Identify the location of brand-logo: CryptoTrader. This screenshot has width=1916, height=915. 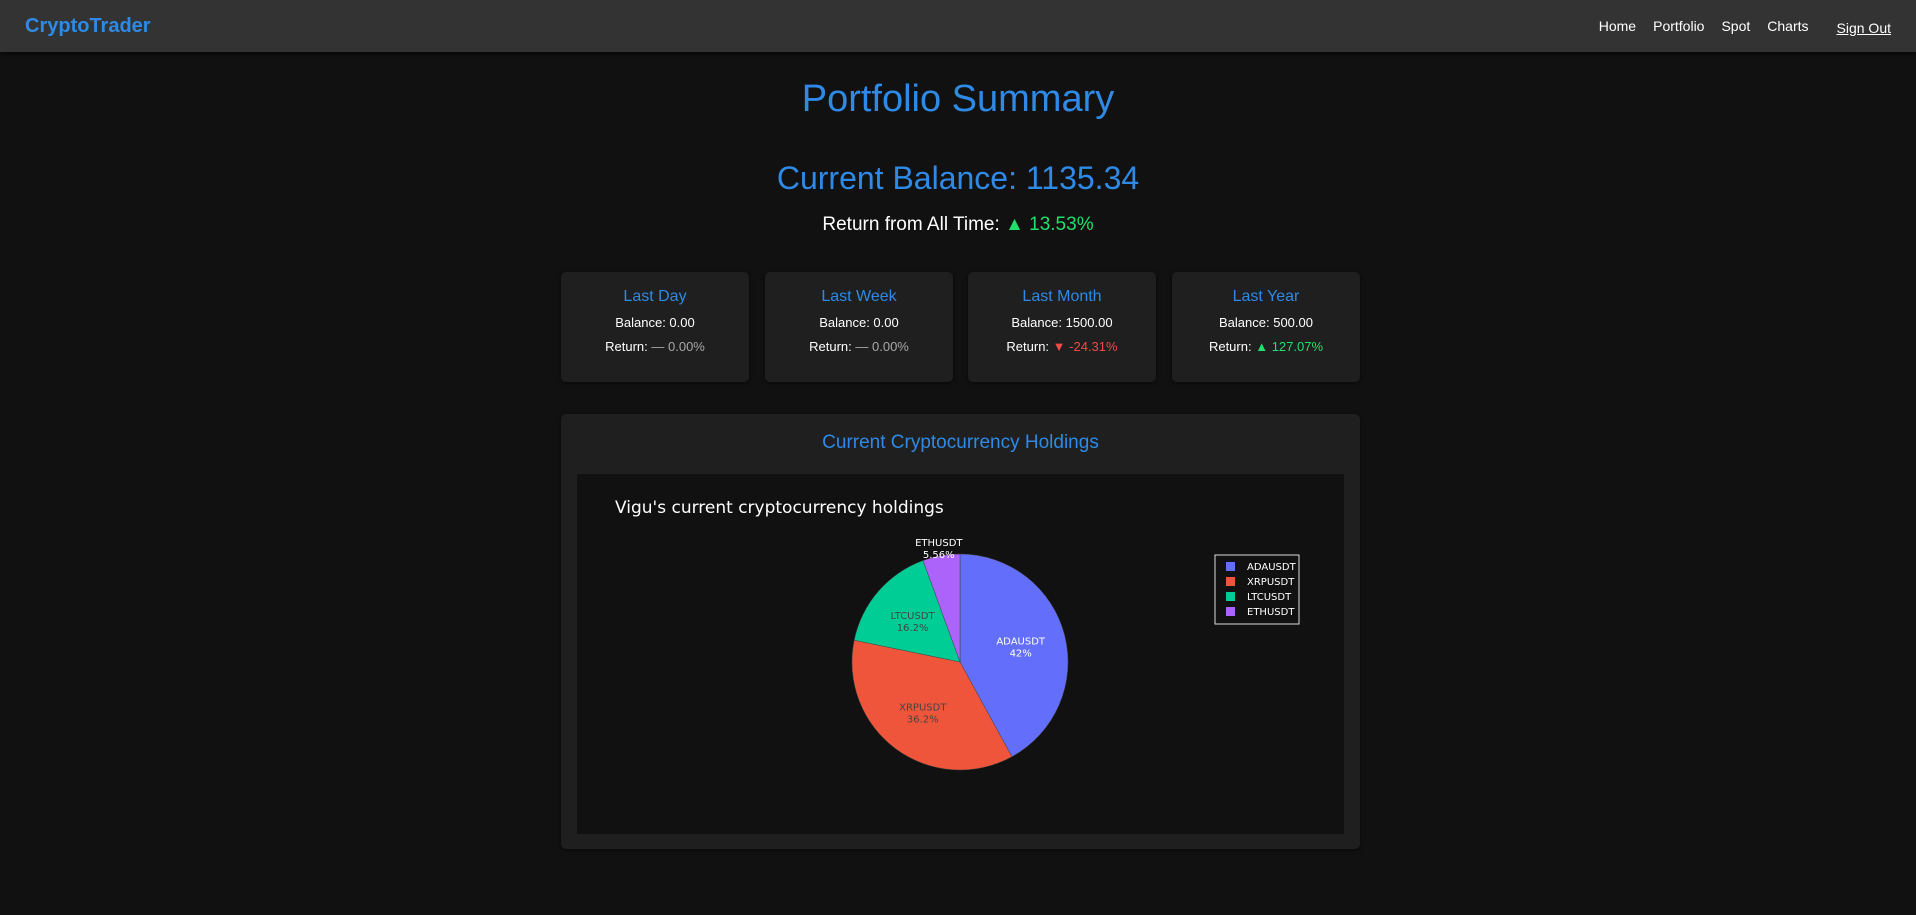
(88, 26).